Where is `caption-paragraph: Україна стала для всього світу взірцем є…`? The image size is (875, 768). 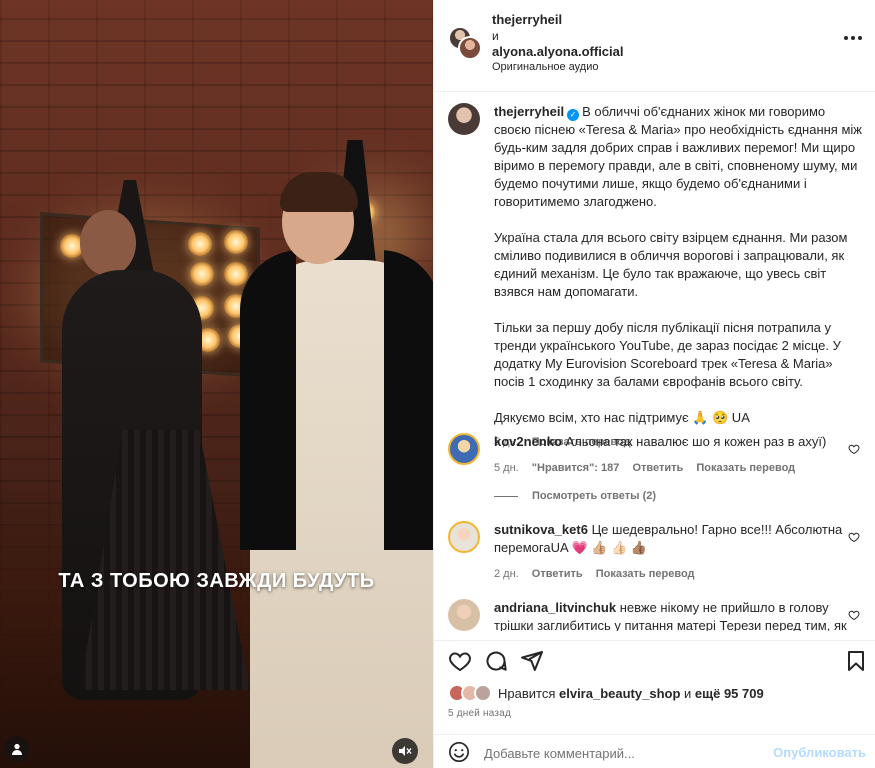
caption-paragraph: Україна стала для всього світу взірцем є… is located at coordinates (671, 264).